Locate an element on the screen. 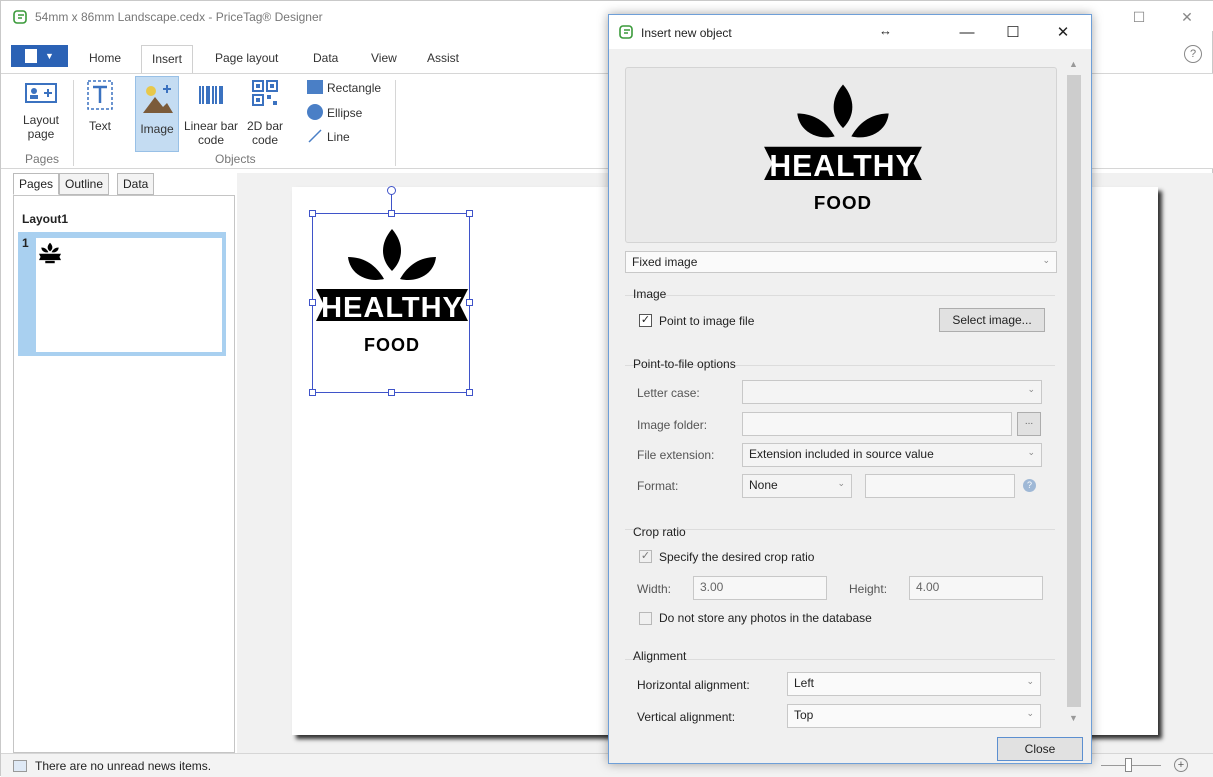 This screenshot has height=777, width=1213. layout-page-button: Layout page is located at coordinates (41, 110).